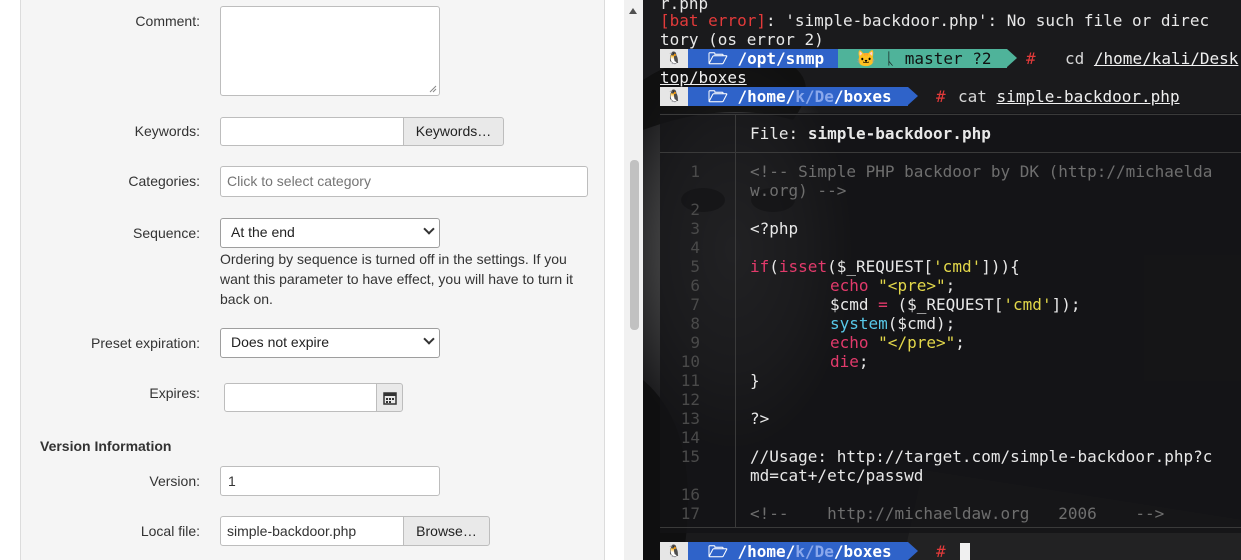  I want to click on preset-expiration-select: Does not expire, so click(330, 343).